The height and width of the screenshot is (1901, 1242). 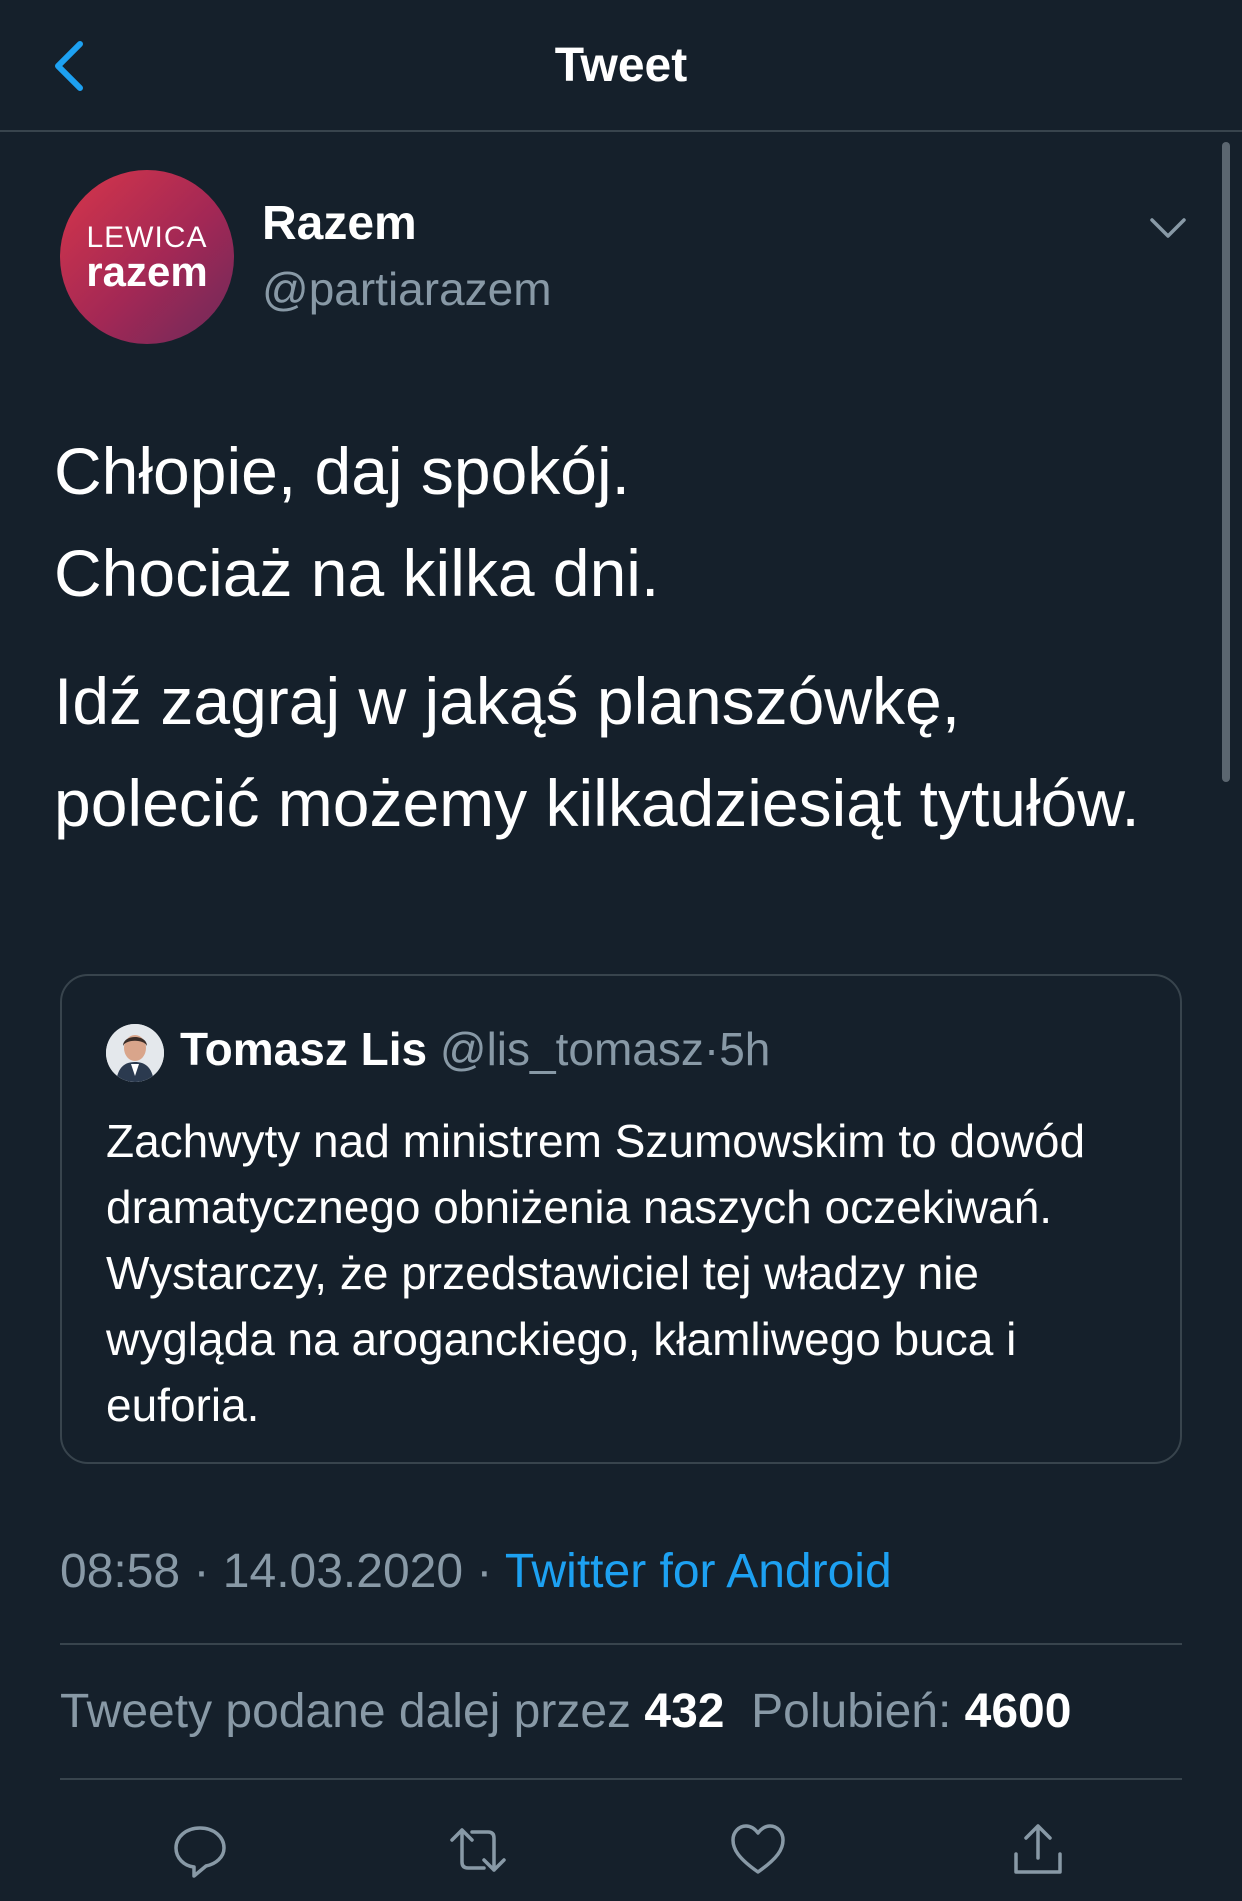 I want to click on tweet-line: Idź zagraj w jakąś planszówkę,, so click(x=507, y=701).